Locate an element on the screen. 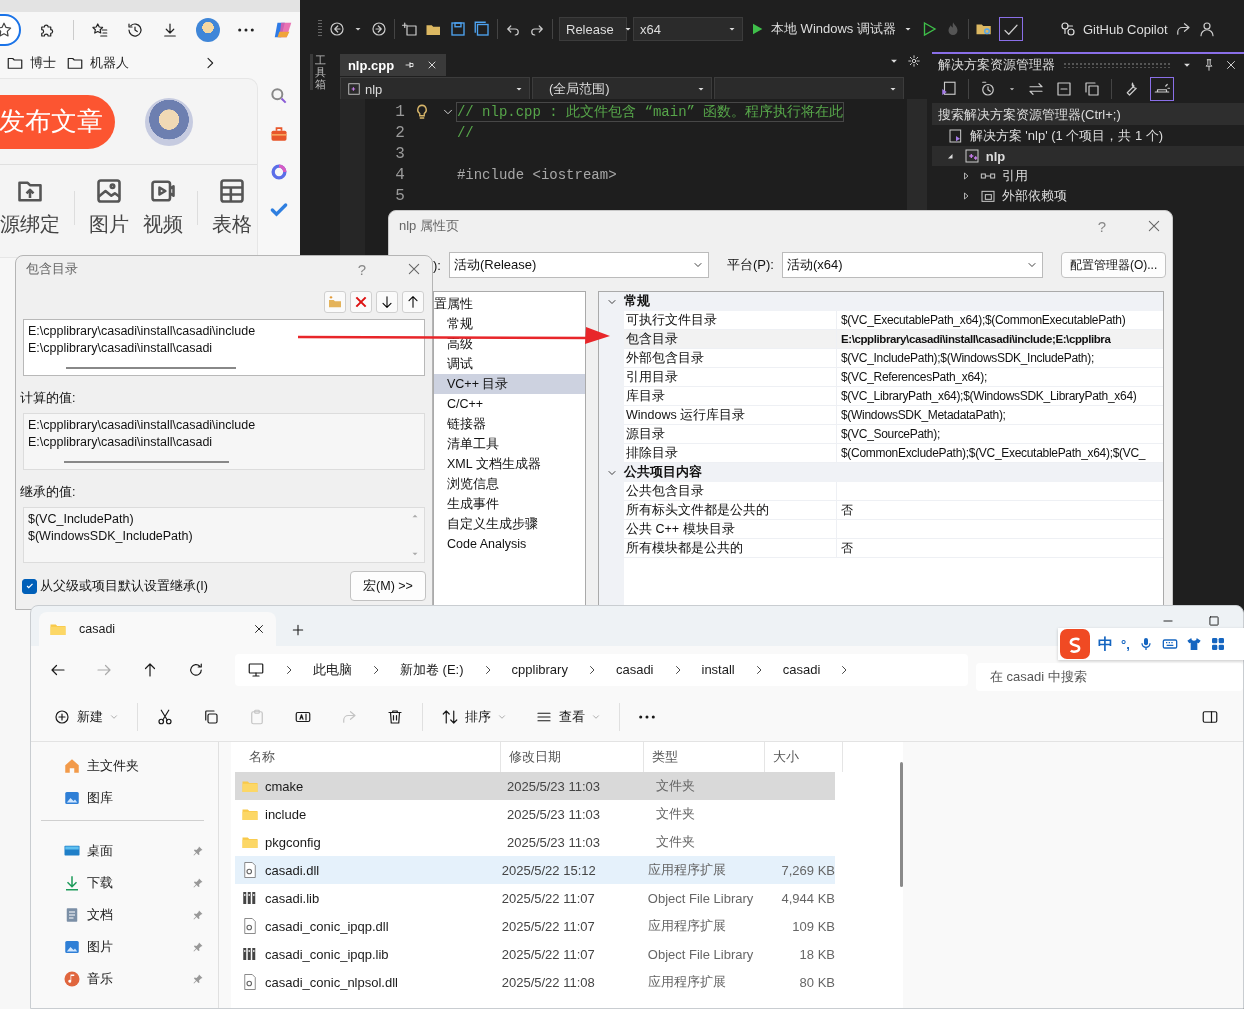 The image size is (1244, 1009). grid-icon is located at coordinates (1217, 644).